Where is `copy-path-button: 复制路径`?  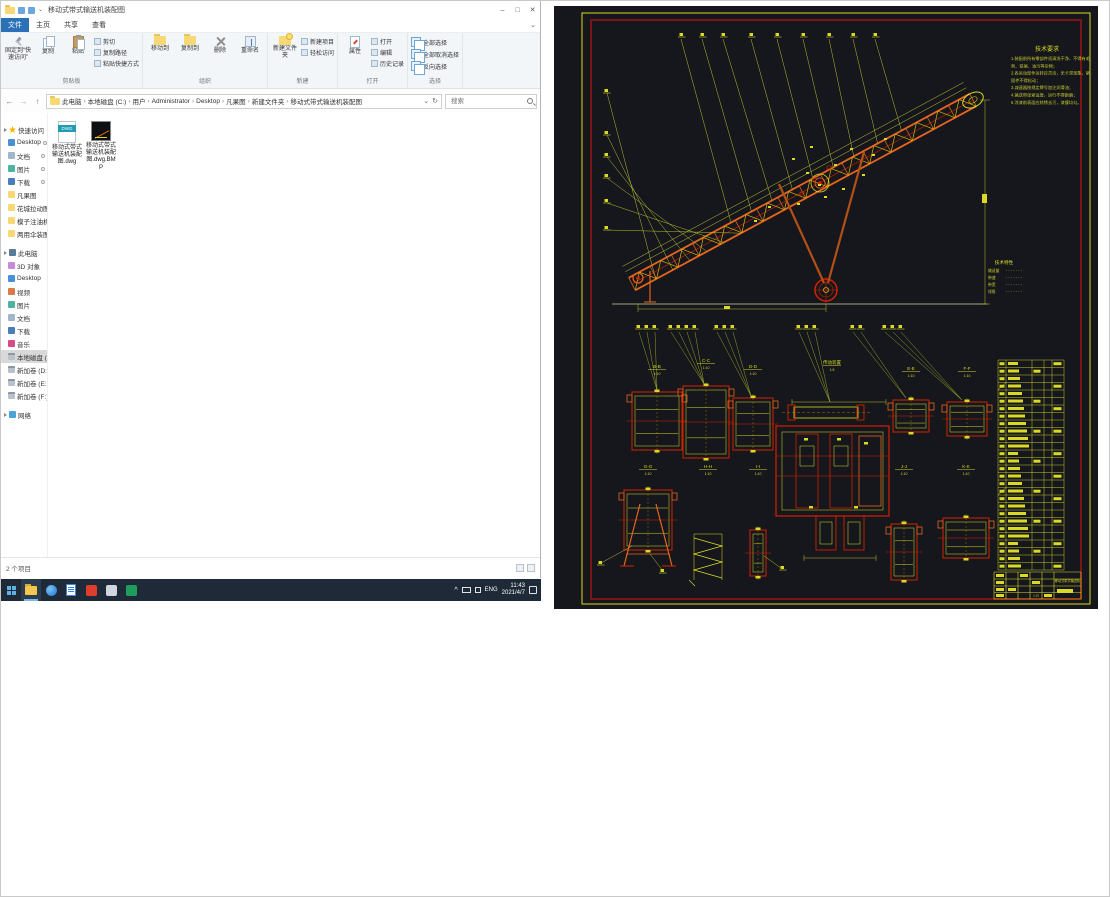
copy-path-button: 复制路径 is located at coordinates (116, 52).